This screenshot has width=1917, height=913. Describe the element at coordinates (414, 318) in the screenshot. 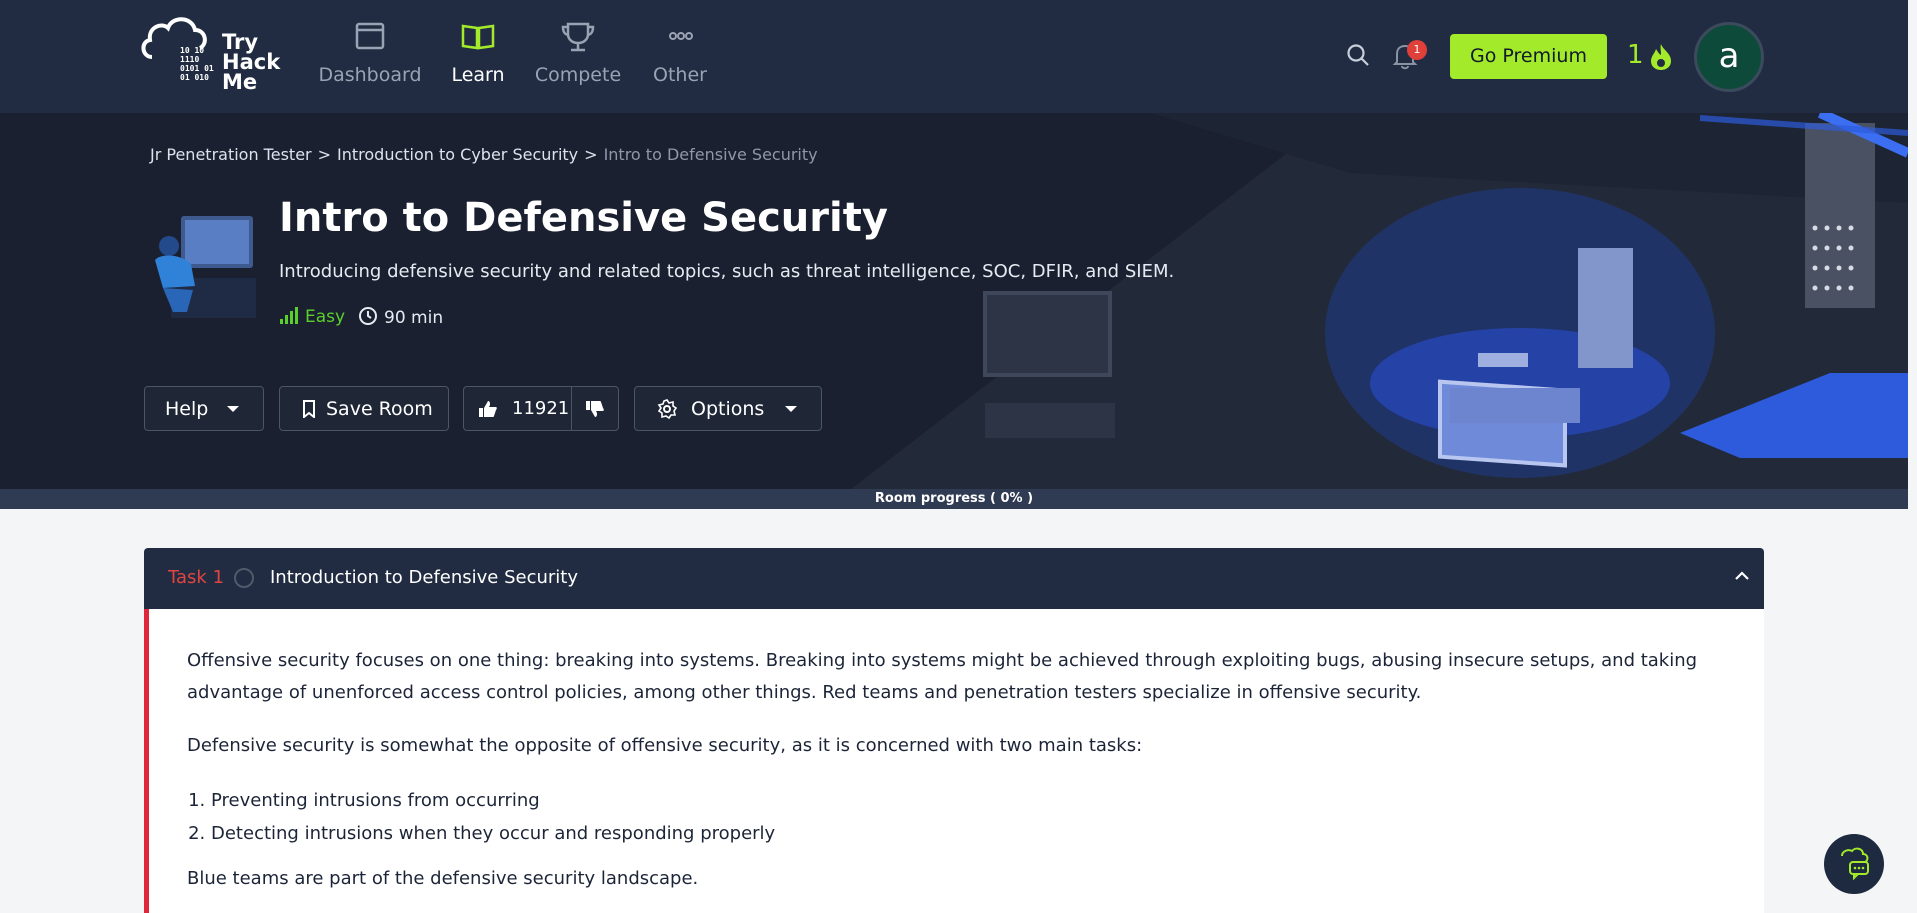

I see `duration-label: 90 min` at that location.